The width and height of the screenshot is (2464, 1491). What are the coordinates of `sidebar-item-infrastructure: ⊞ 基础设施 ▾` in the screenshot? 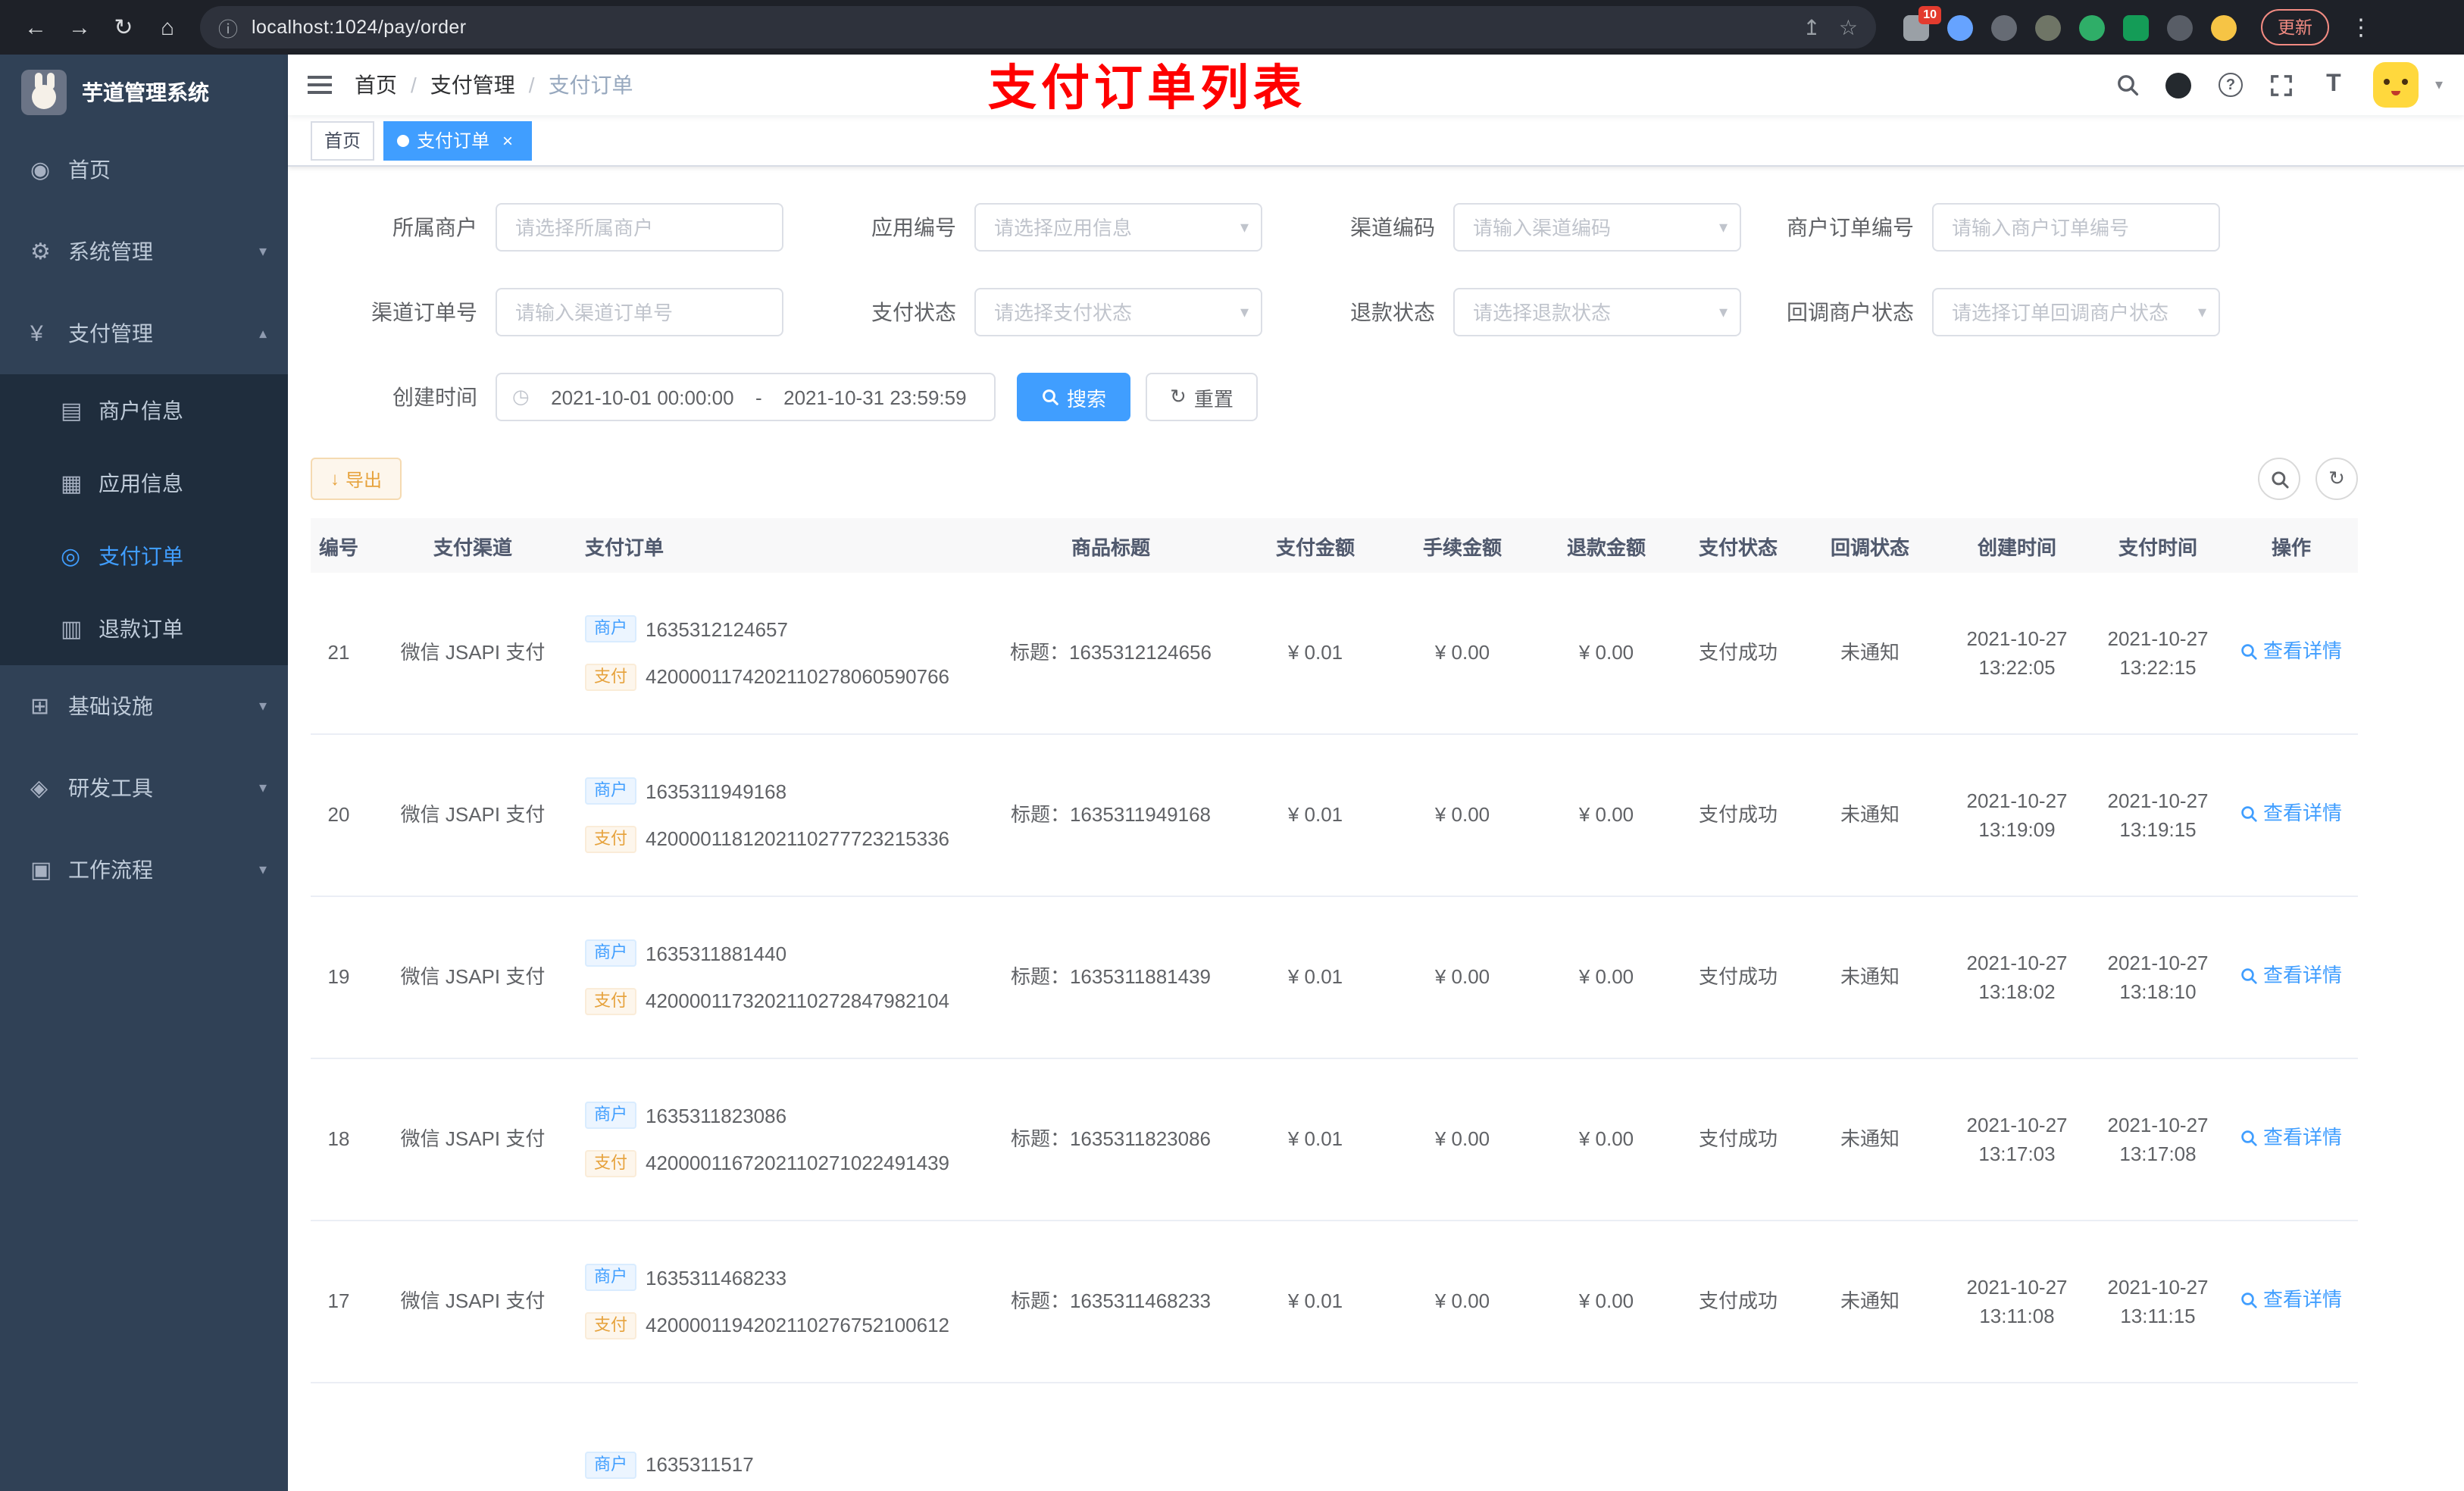 It's located at (144, 706).